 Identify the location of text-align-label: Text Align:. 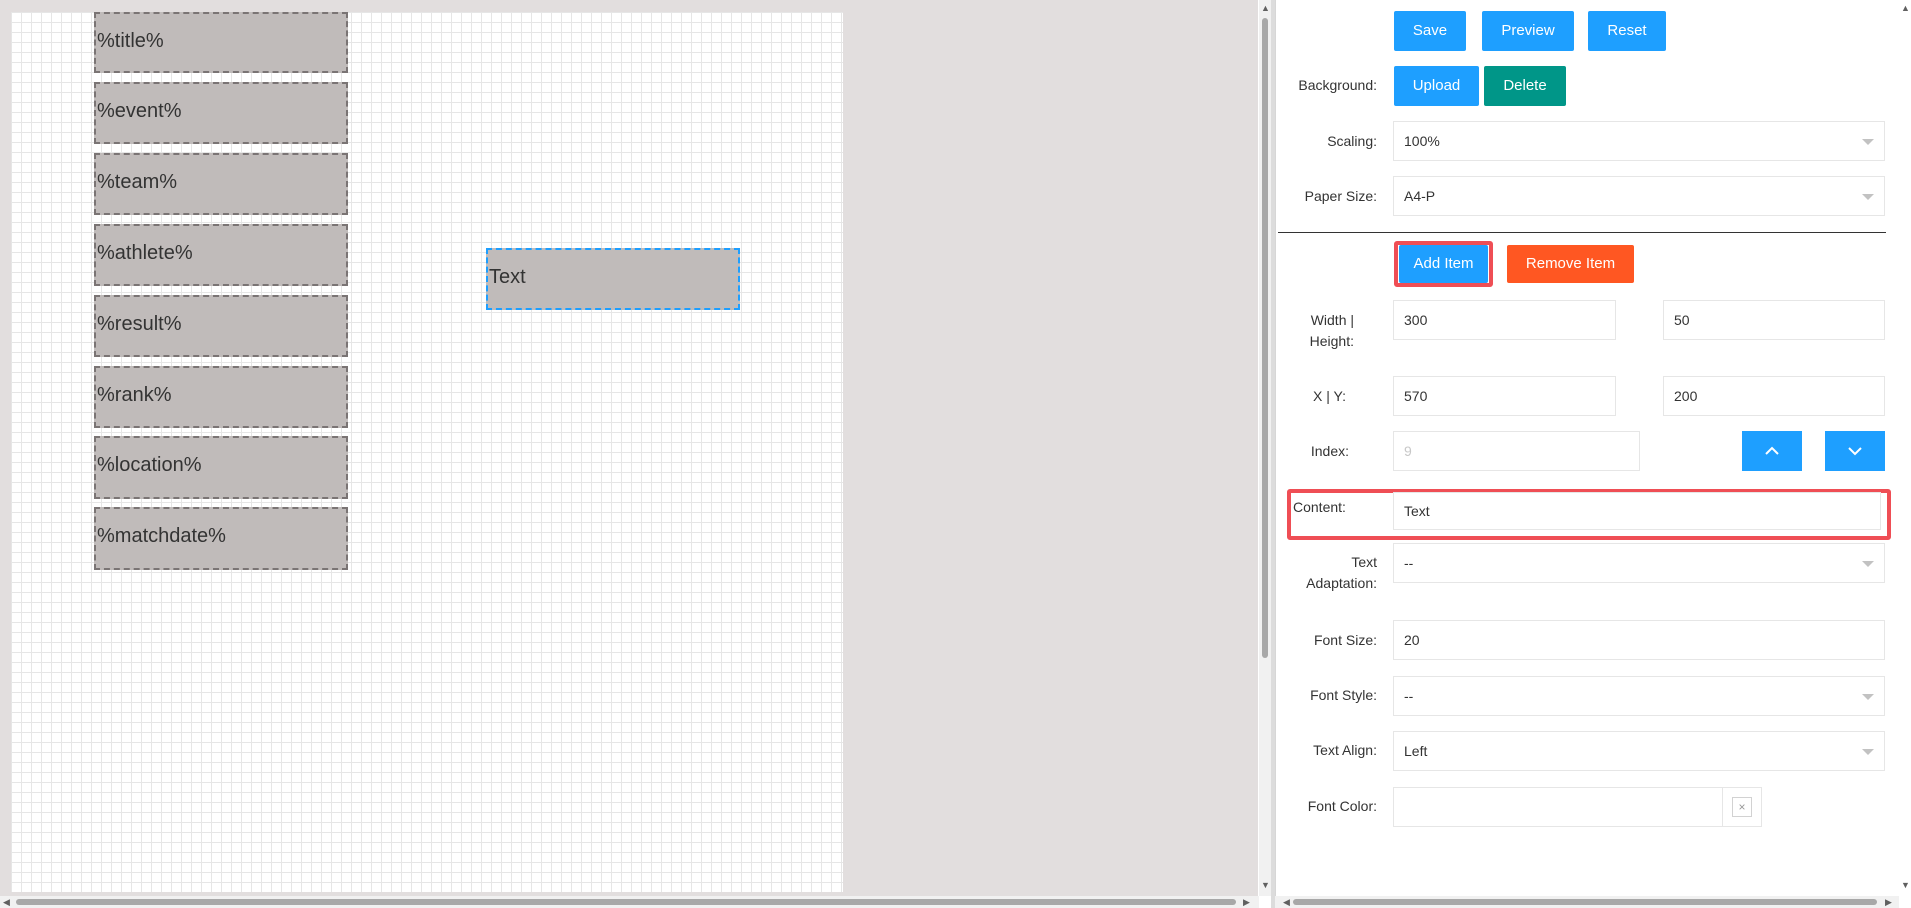
(1345, 750).